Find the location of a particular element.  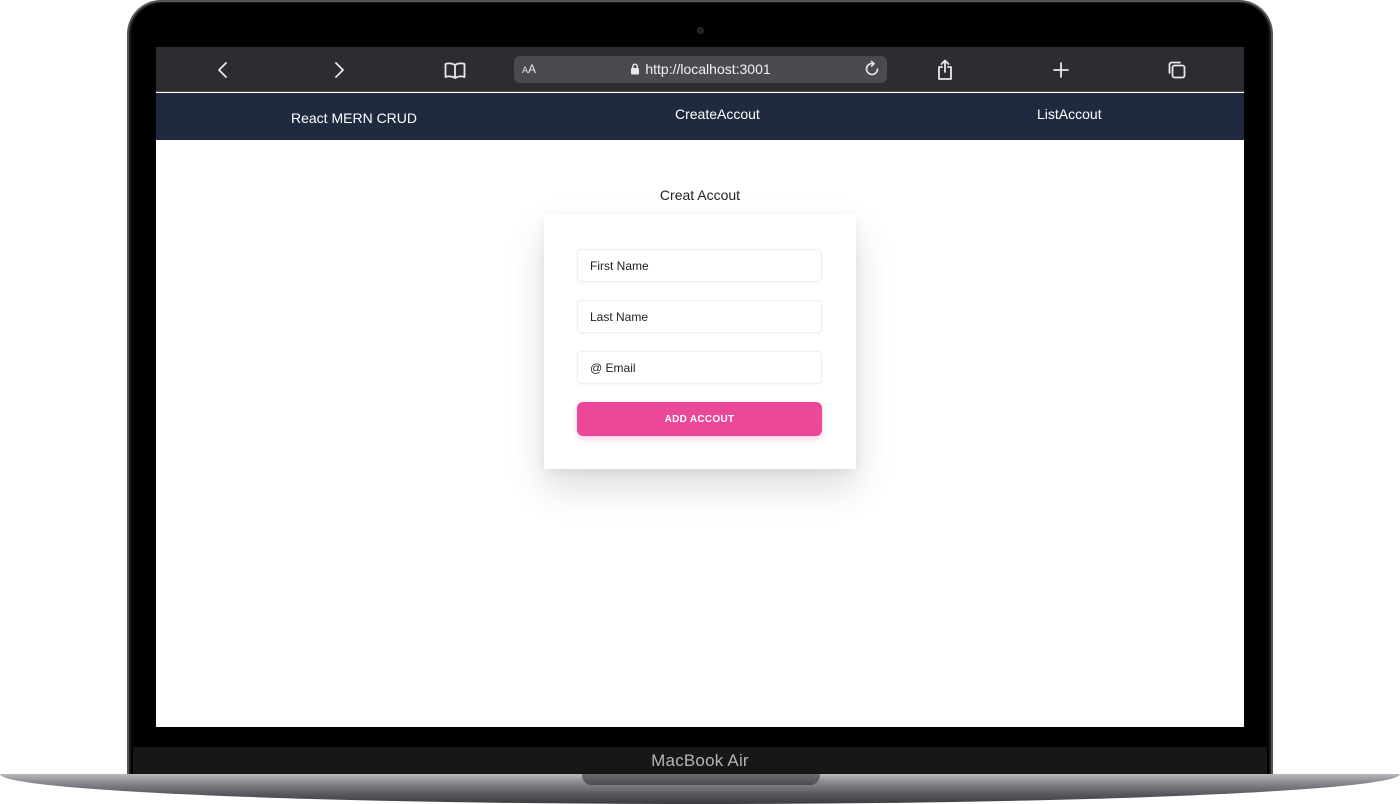

laptop-notch is located at coordinates (701, 779).